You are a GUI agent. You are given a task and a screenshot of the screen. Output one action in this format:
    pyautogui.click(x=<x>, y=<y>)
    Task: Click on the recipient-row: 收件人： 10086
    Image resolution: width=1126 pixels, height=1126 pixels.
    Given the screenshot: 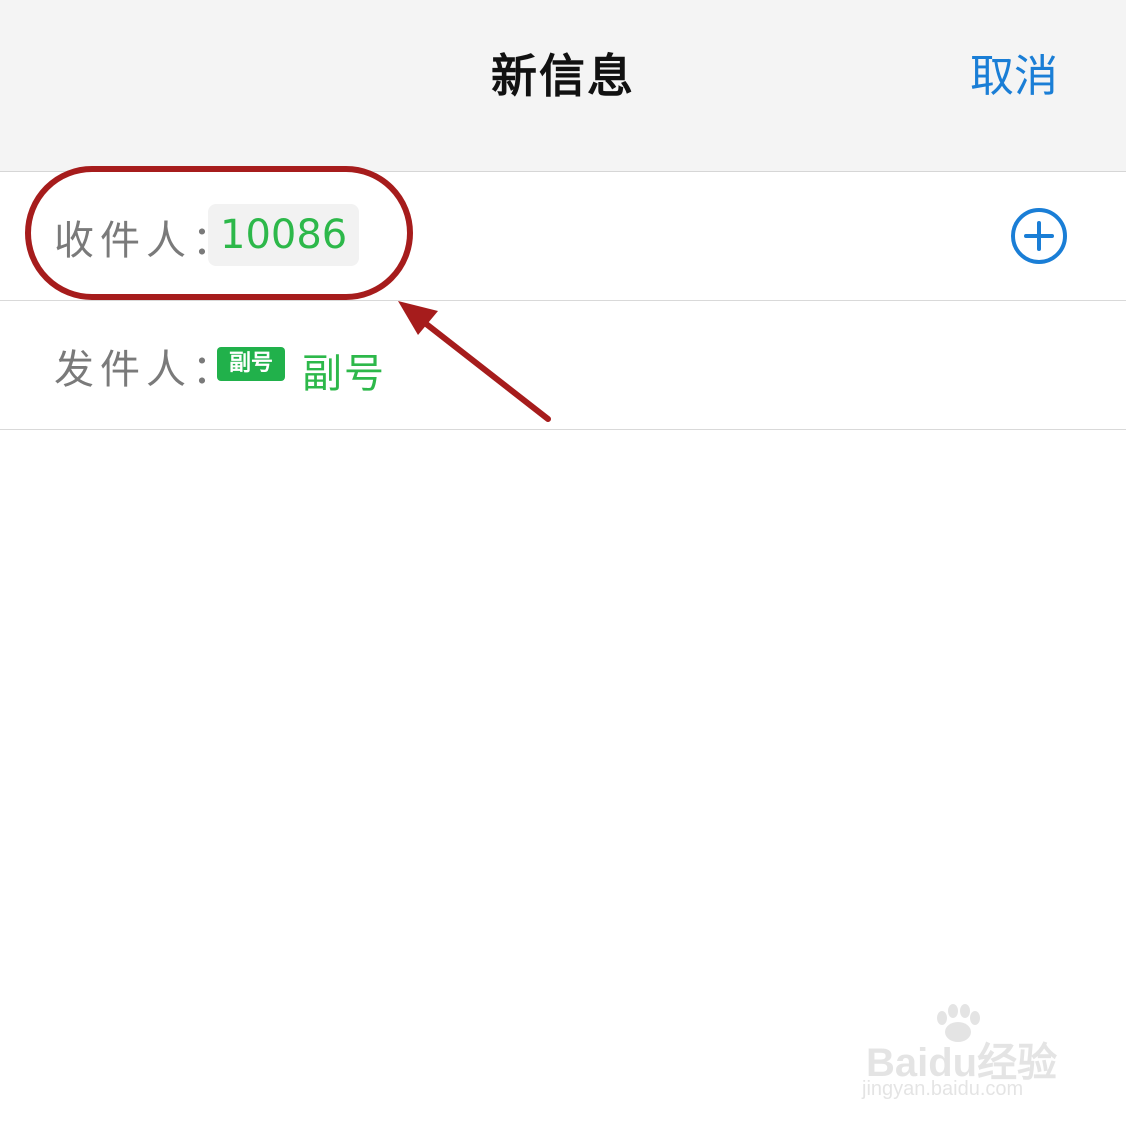 What is the action you would take?
    pyautogui.click(x=563, y=236)
    